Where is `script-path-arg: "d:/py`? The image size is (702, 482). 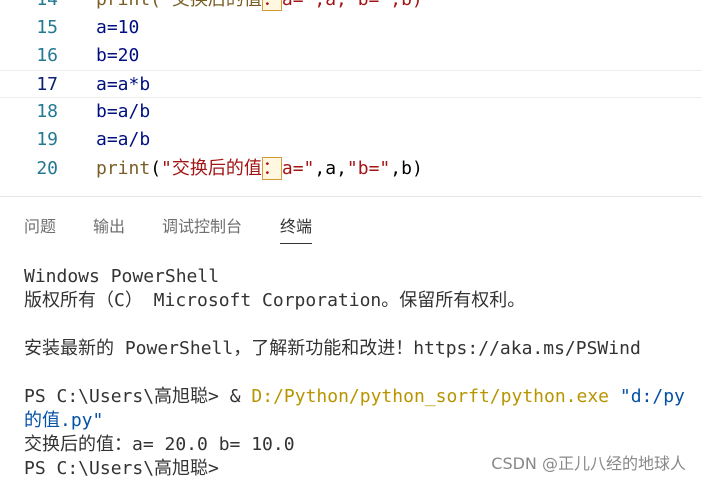
script-path-arg: "d:/py is located at coordinates (652, 396).